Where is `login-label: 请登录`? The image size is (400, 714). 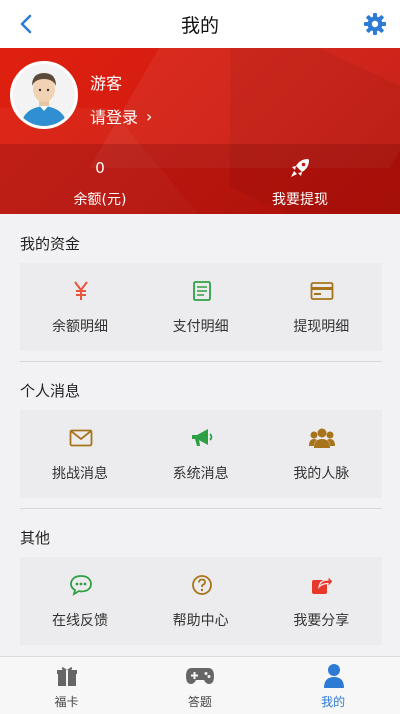 login-label: 请登录 is located at coordinates (114, 117).